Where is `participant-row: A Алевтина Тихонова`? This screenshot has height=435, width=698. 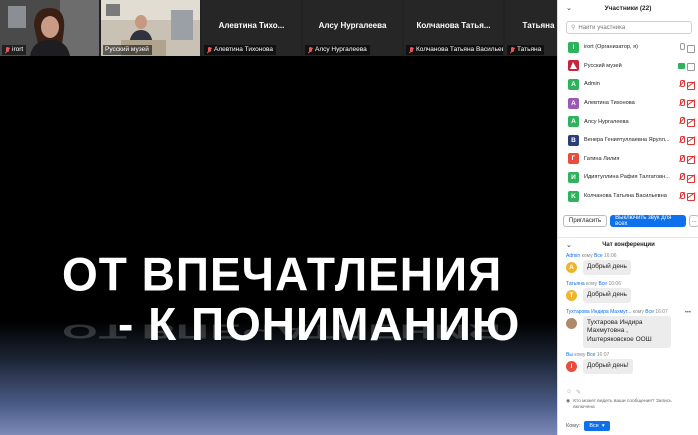
participant-row: A Алевтина Тихонова is located at coordinates (628, 103).